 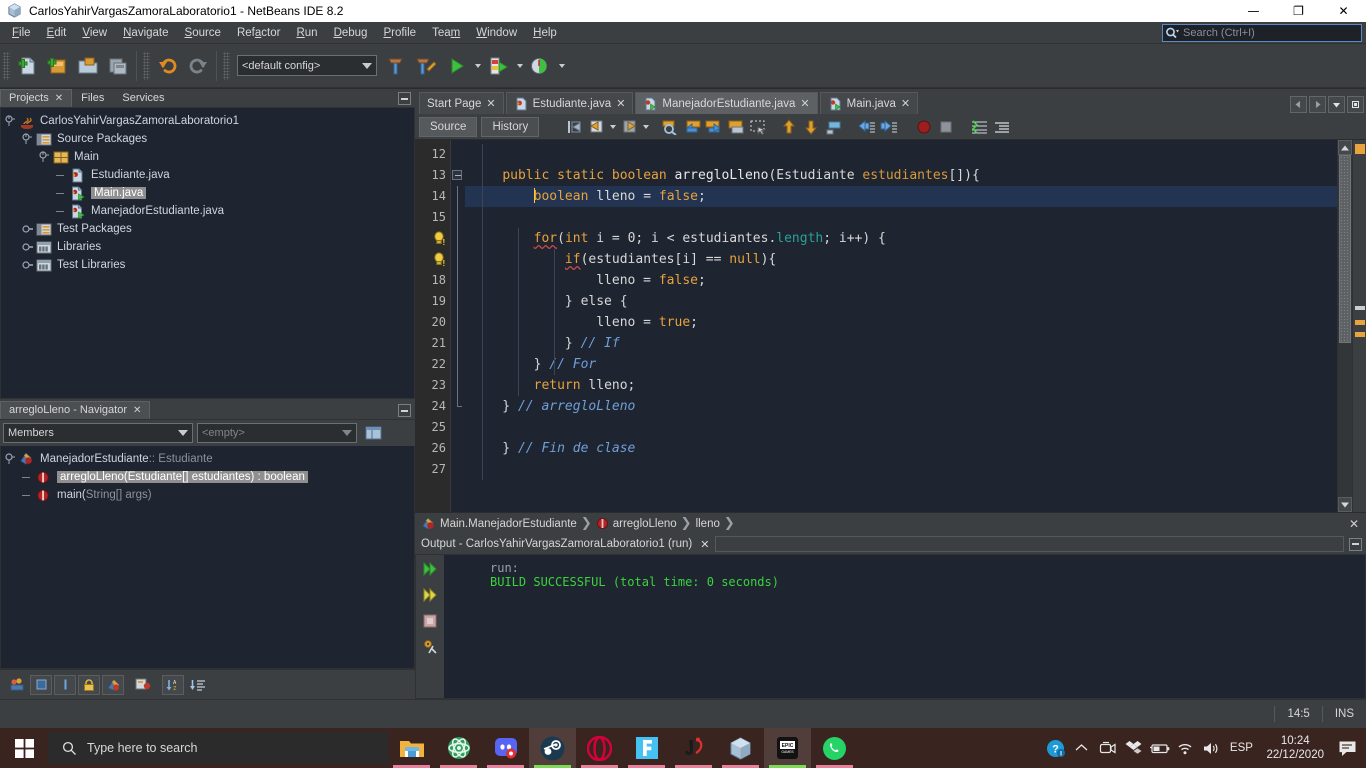 What do you see at coordinates (561, 66) in the screenshot?
I see `profile-dropdown-icon` at bounding box center [561, 66].